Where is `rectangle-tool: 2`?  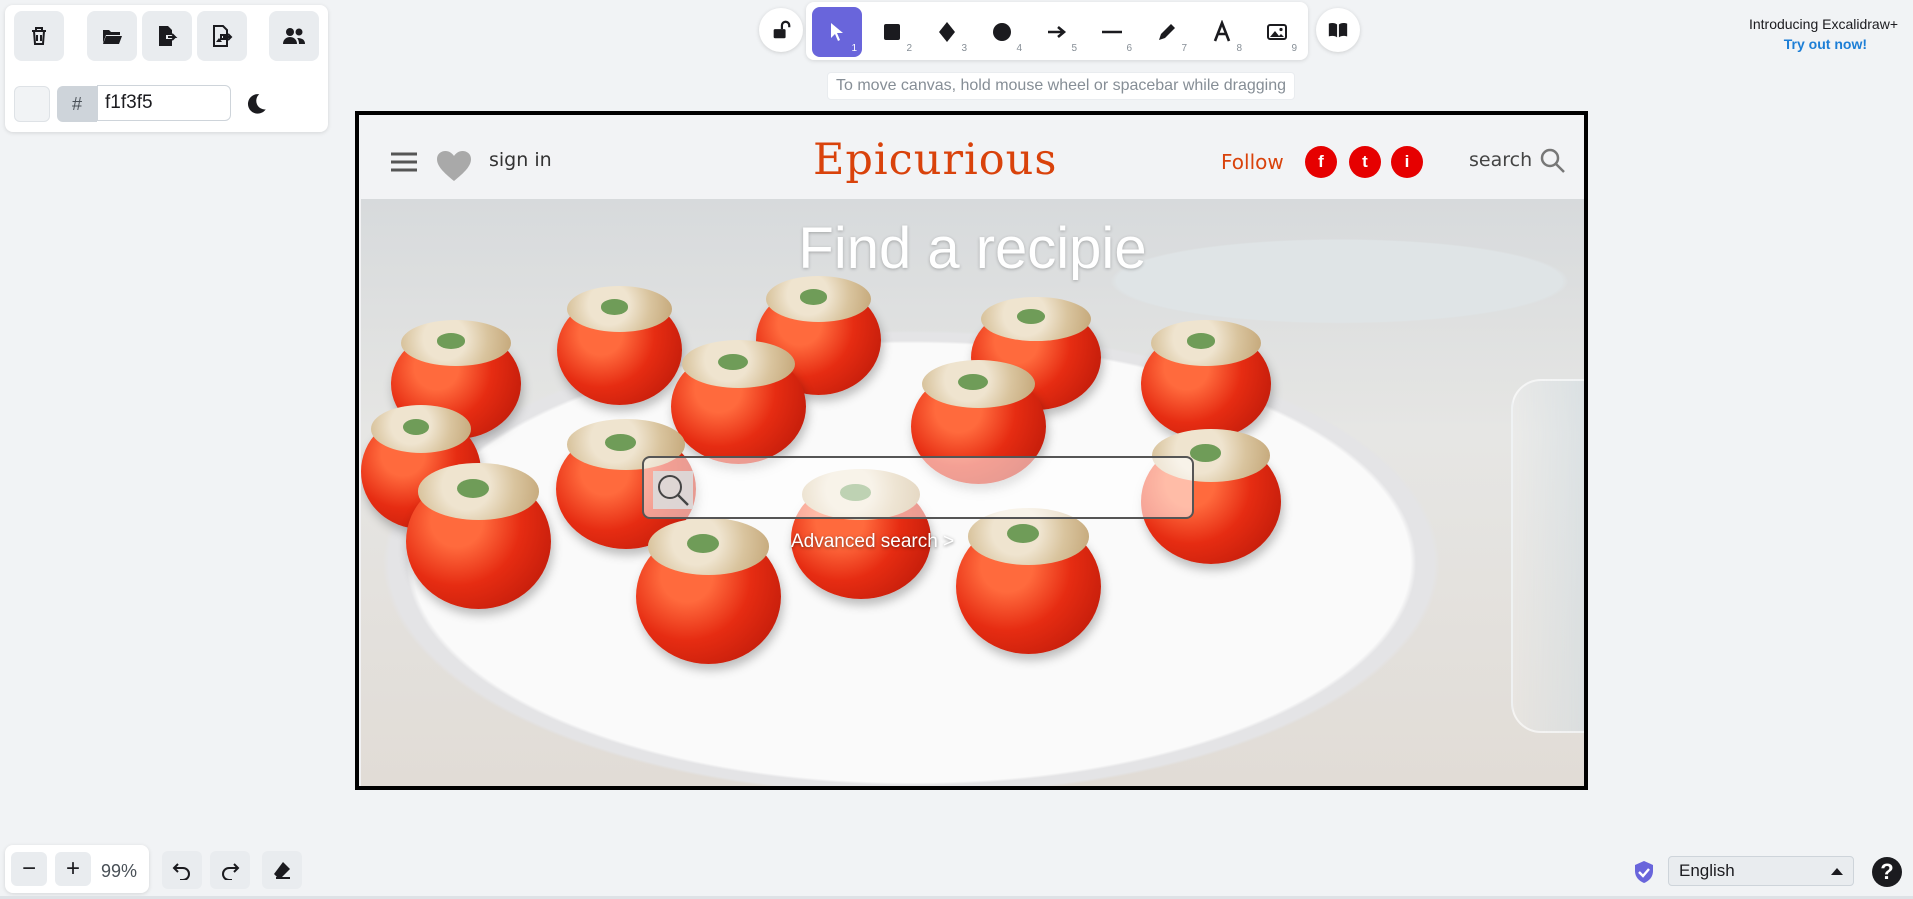
rectangle-tool: 2 is located at coordinates (892, 32).